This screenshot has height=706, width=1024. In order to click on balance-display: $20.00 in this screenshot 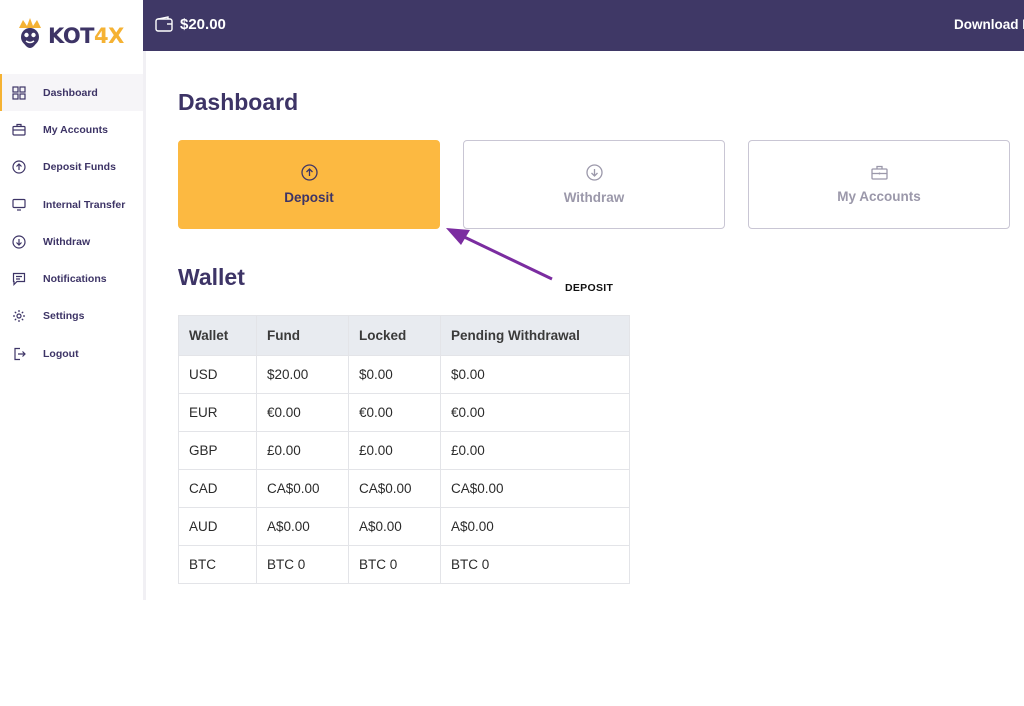, I will do `click(203, 24)`.